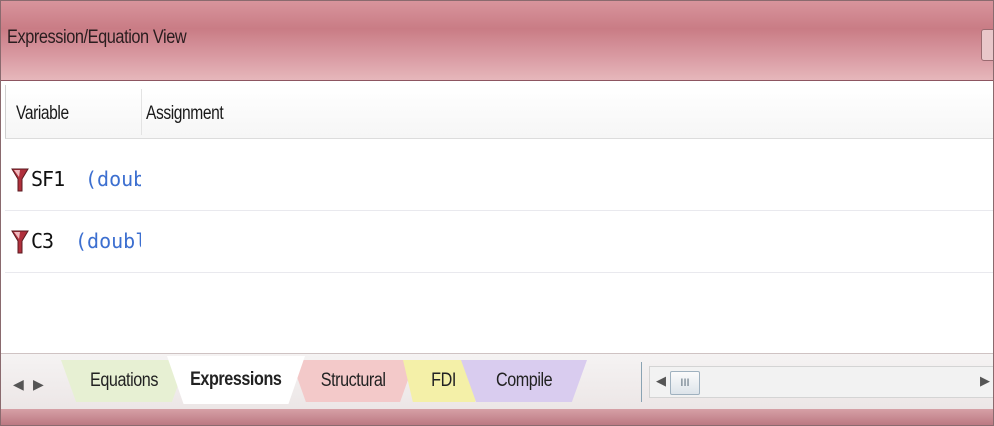 This screenshot has height=426, width=994. Describe the element at coordinates (185, 114) in the screenshot. I see `column-header-assignment: Assignment` at that location.